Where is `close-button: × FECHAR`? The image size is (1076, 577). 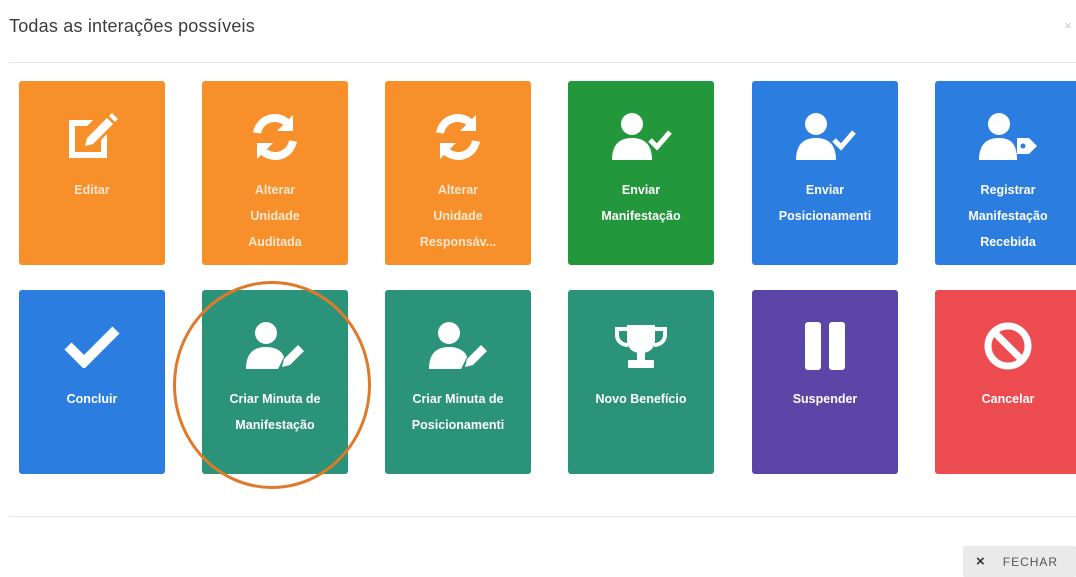 close-button: × FECHAR is located at coordinates (1019, 561).